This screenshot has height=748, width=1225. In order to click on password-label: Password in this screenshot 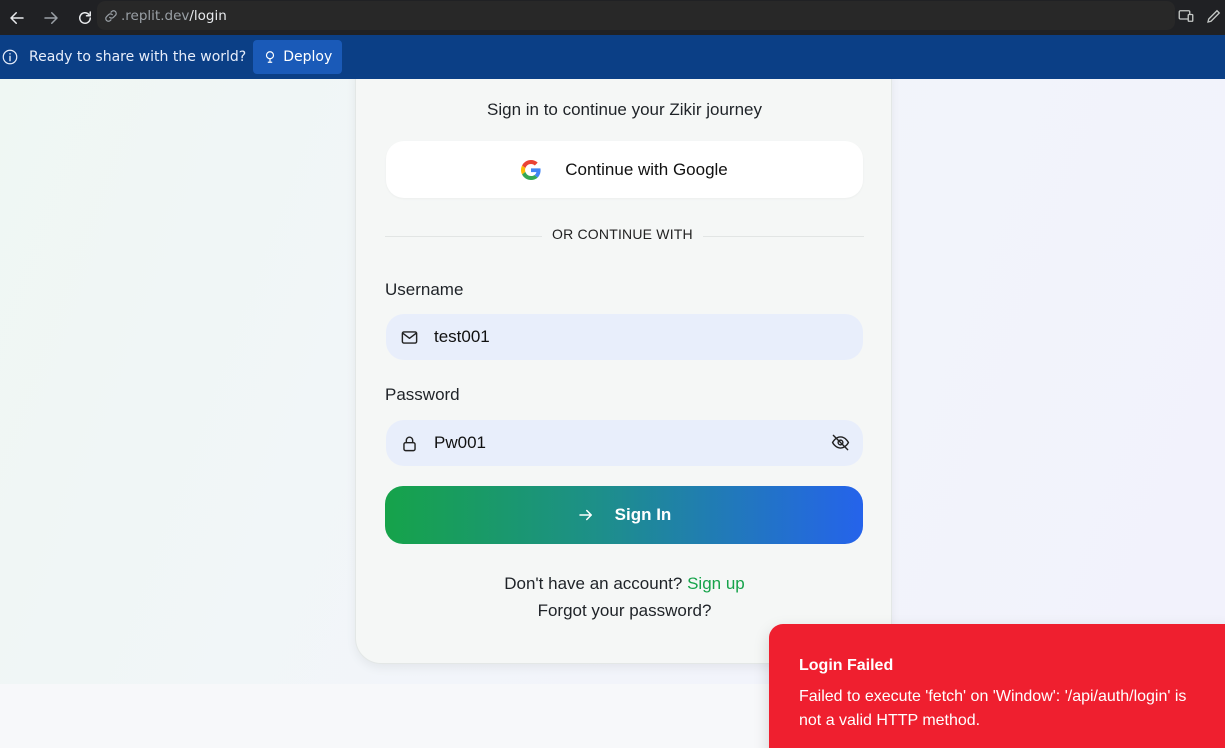, I will do `click(422, 394)`.